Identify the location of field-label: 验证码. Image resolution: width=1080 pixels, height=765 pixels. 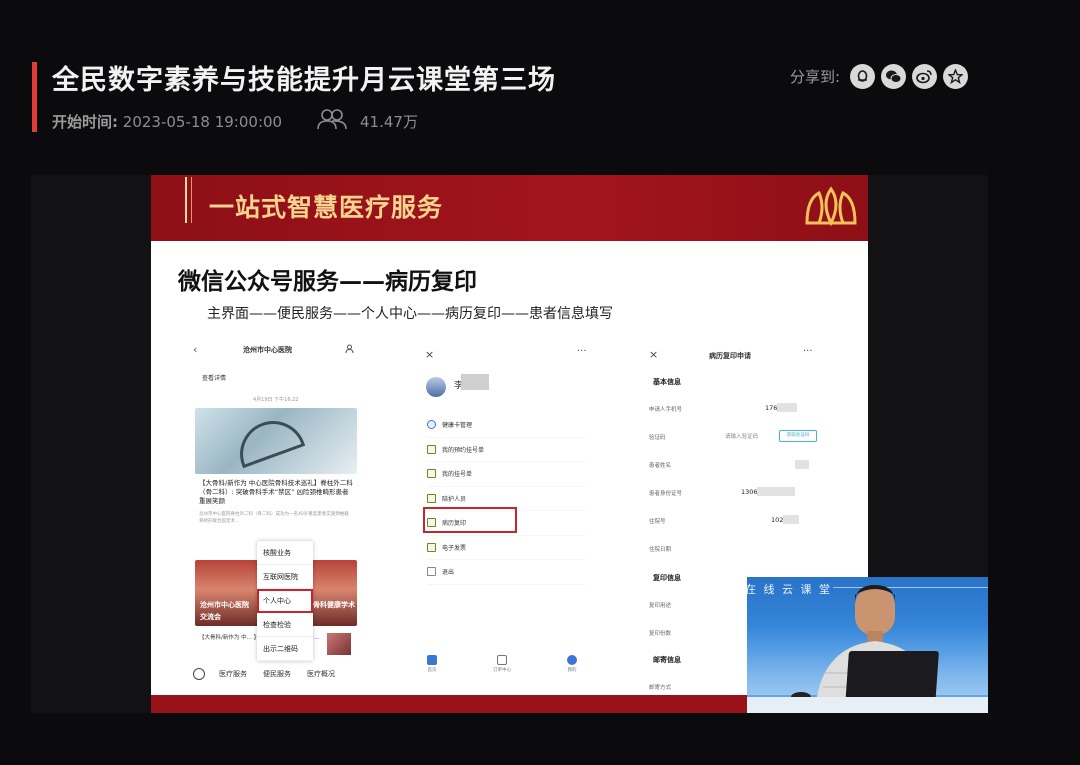
(657, 438).